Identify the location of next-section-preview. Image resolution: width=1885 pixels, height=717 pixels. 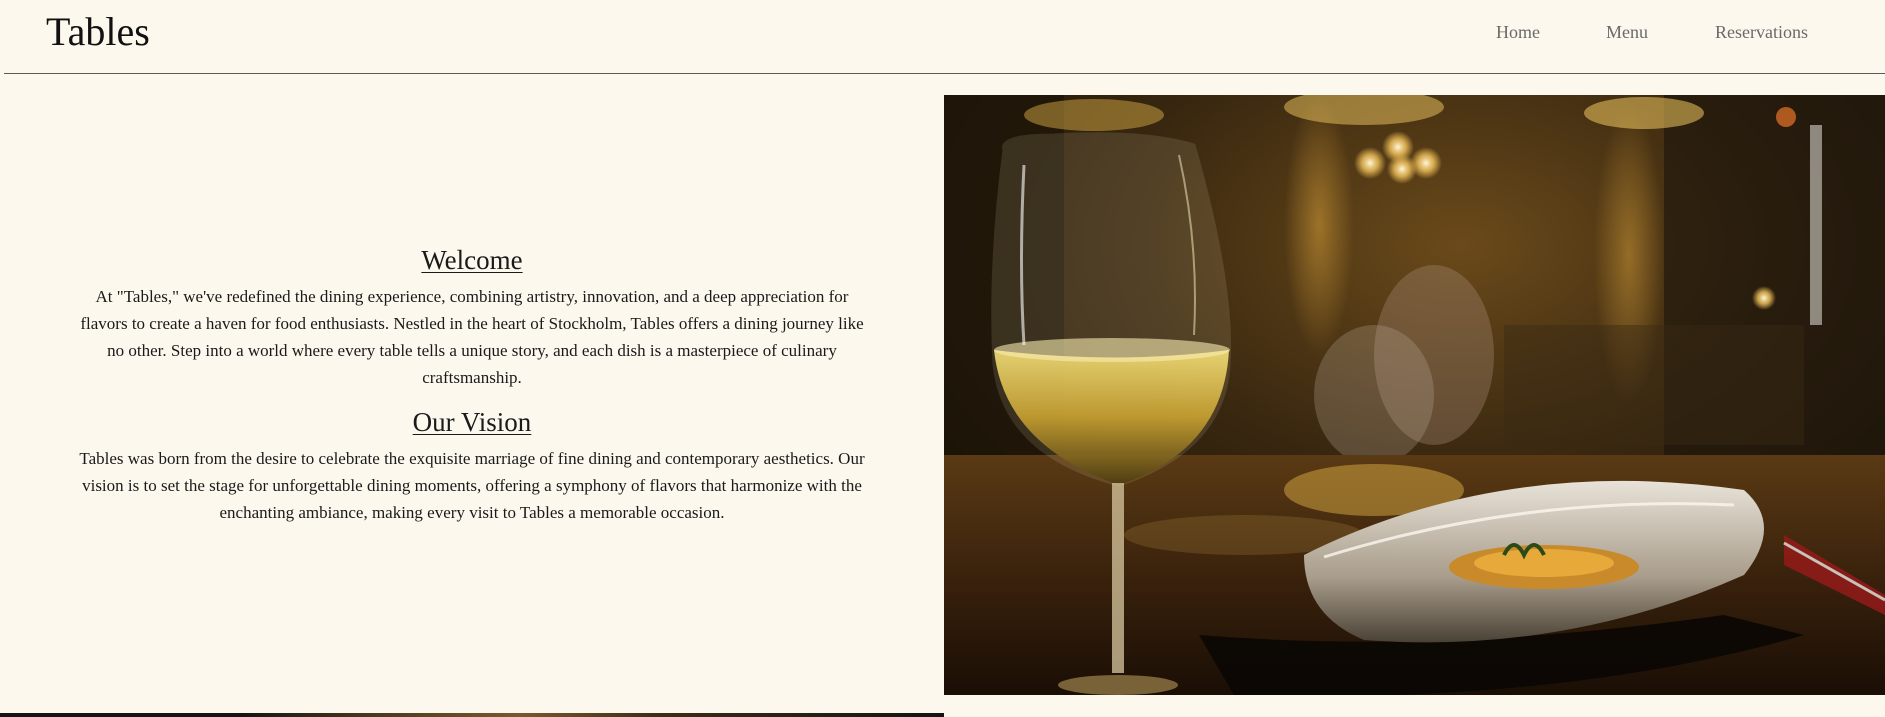
(472, 715).